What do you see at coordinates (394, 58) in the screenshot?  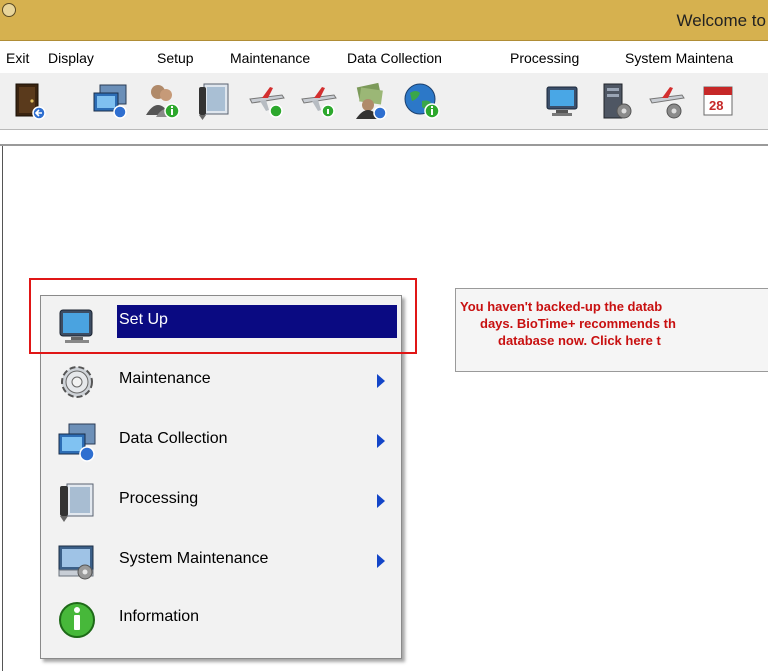 I see `menu-data-collection: Data Collection` at bounding box center [394, 58].